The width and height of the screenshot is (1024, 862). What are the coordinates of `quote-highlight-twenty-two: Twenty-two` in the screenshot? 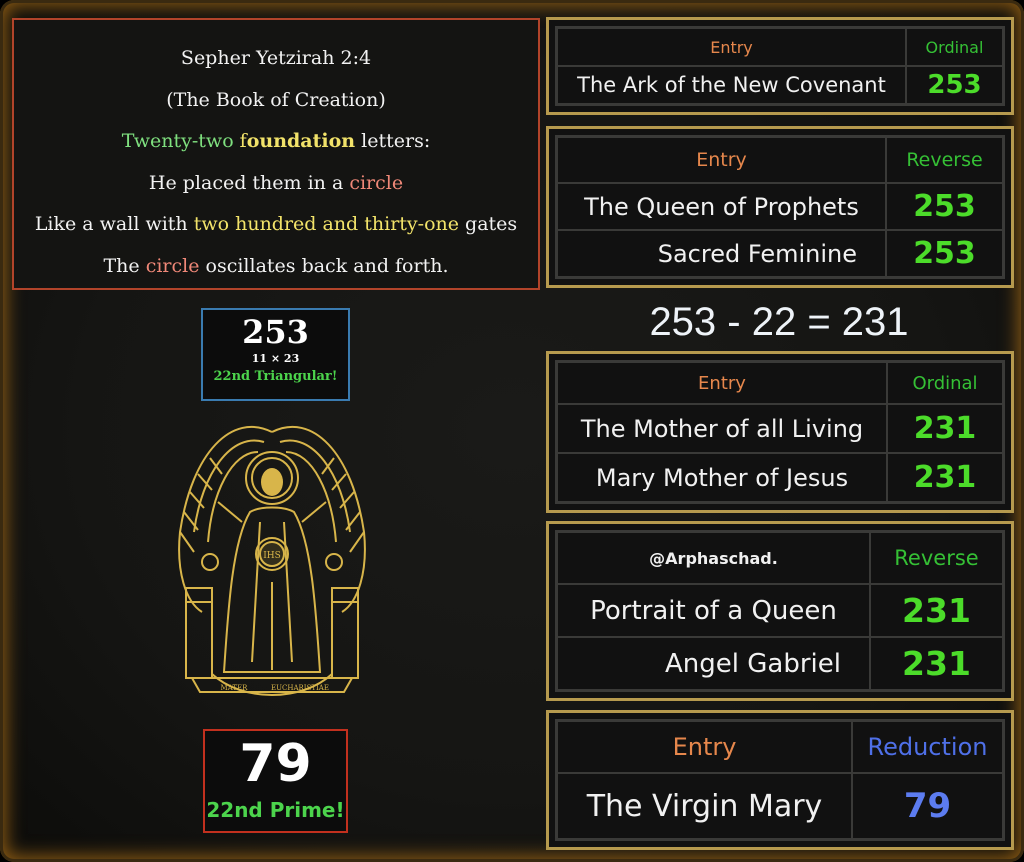 It's located at (177, 141).